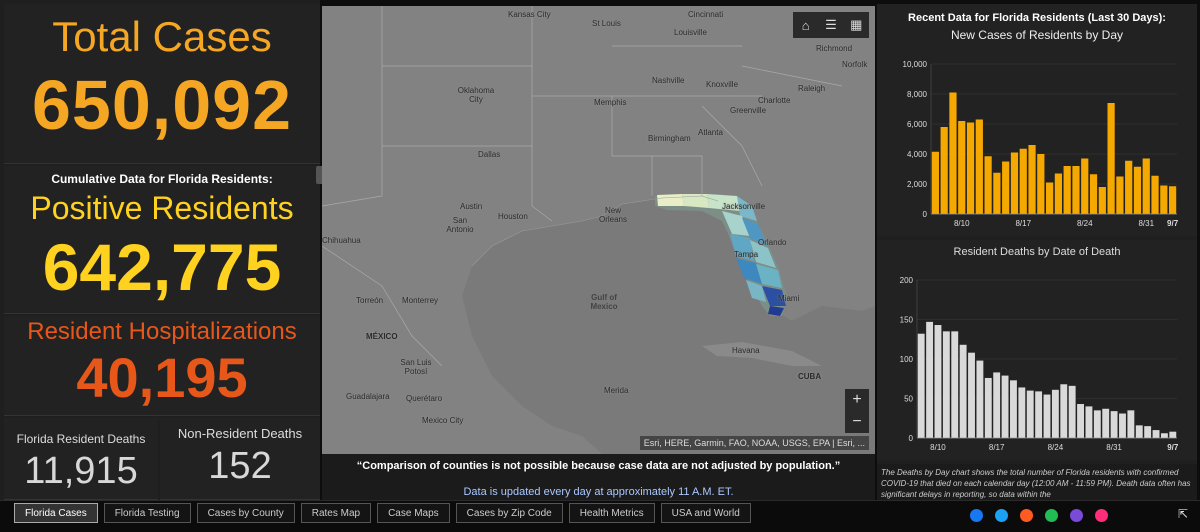  What do you see at coordinates (856, 25) in the screenshot?
I see `qr-icon: ▦` at bounding box center [856, 25].